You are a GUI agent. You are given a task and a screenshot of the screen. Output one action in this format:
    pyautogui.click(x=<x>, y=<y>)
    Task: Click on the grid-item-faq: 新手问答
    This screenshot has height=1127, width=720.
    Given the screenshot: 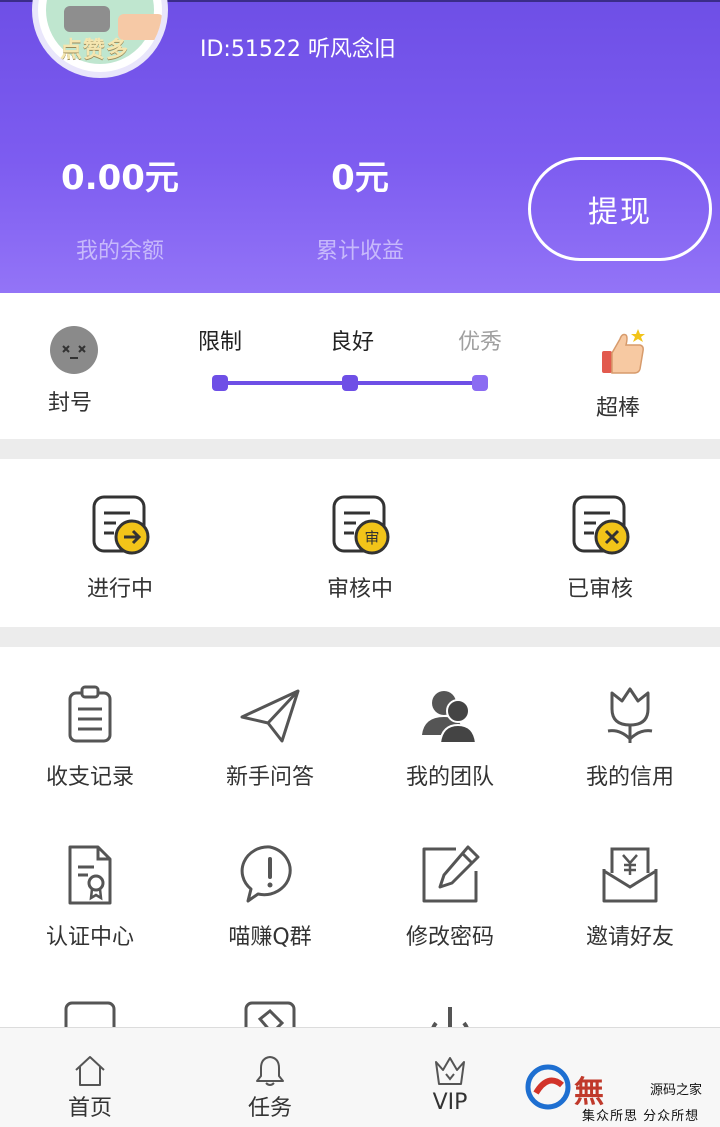 What is the action you would take?
    pyautogui.click(x=270, y=737)
    